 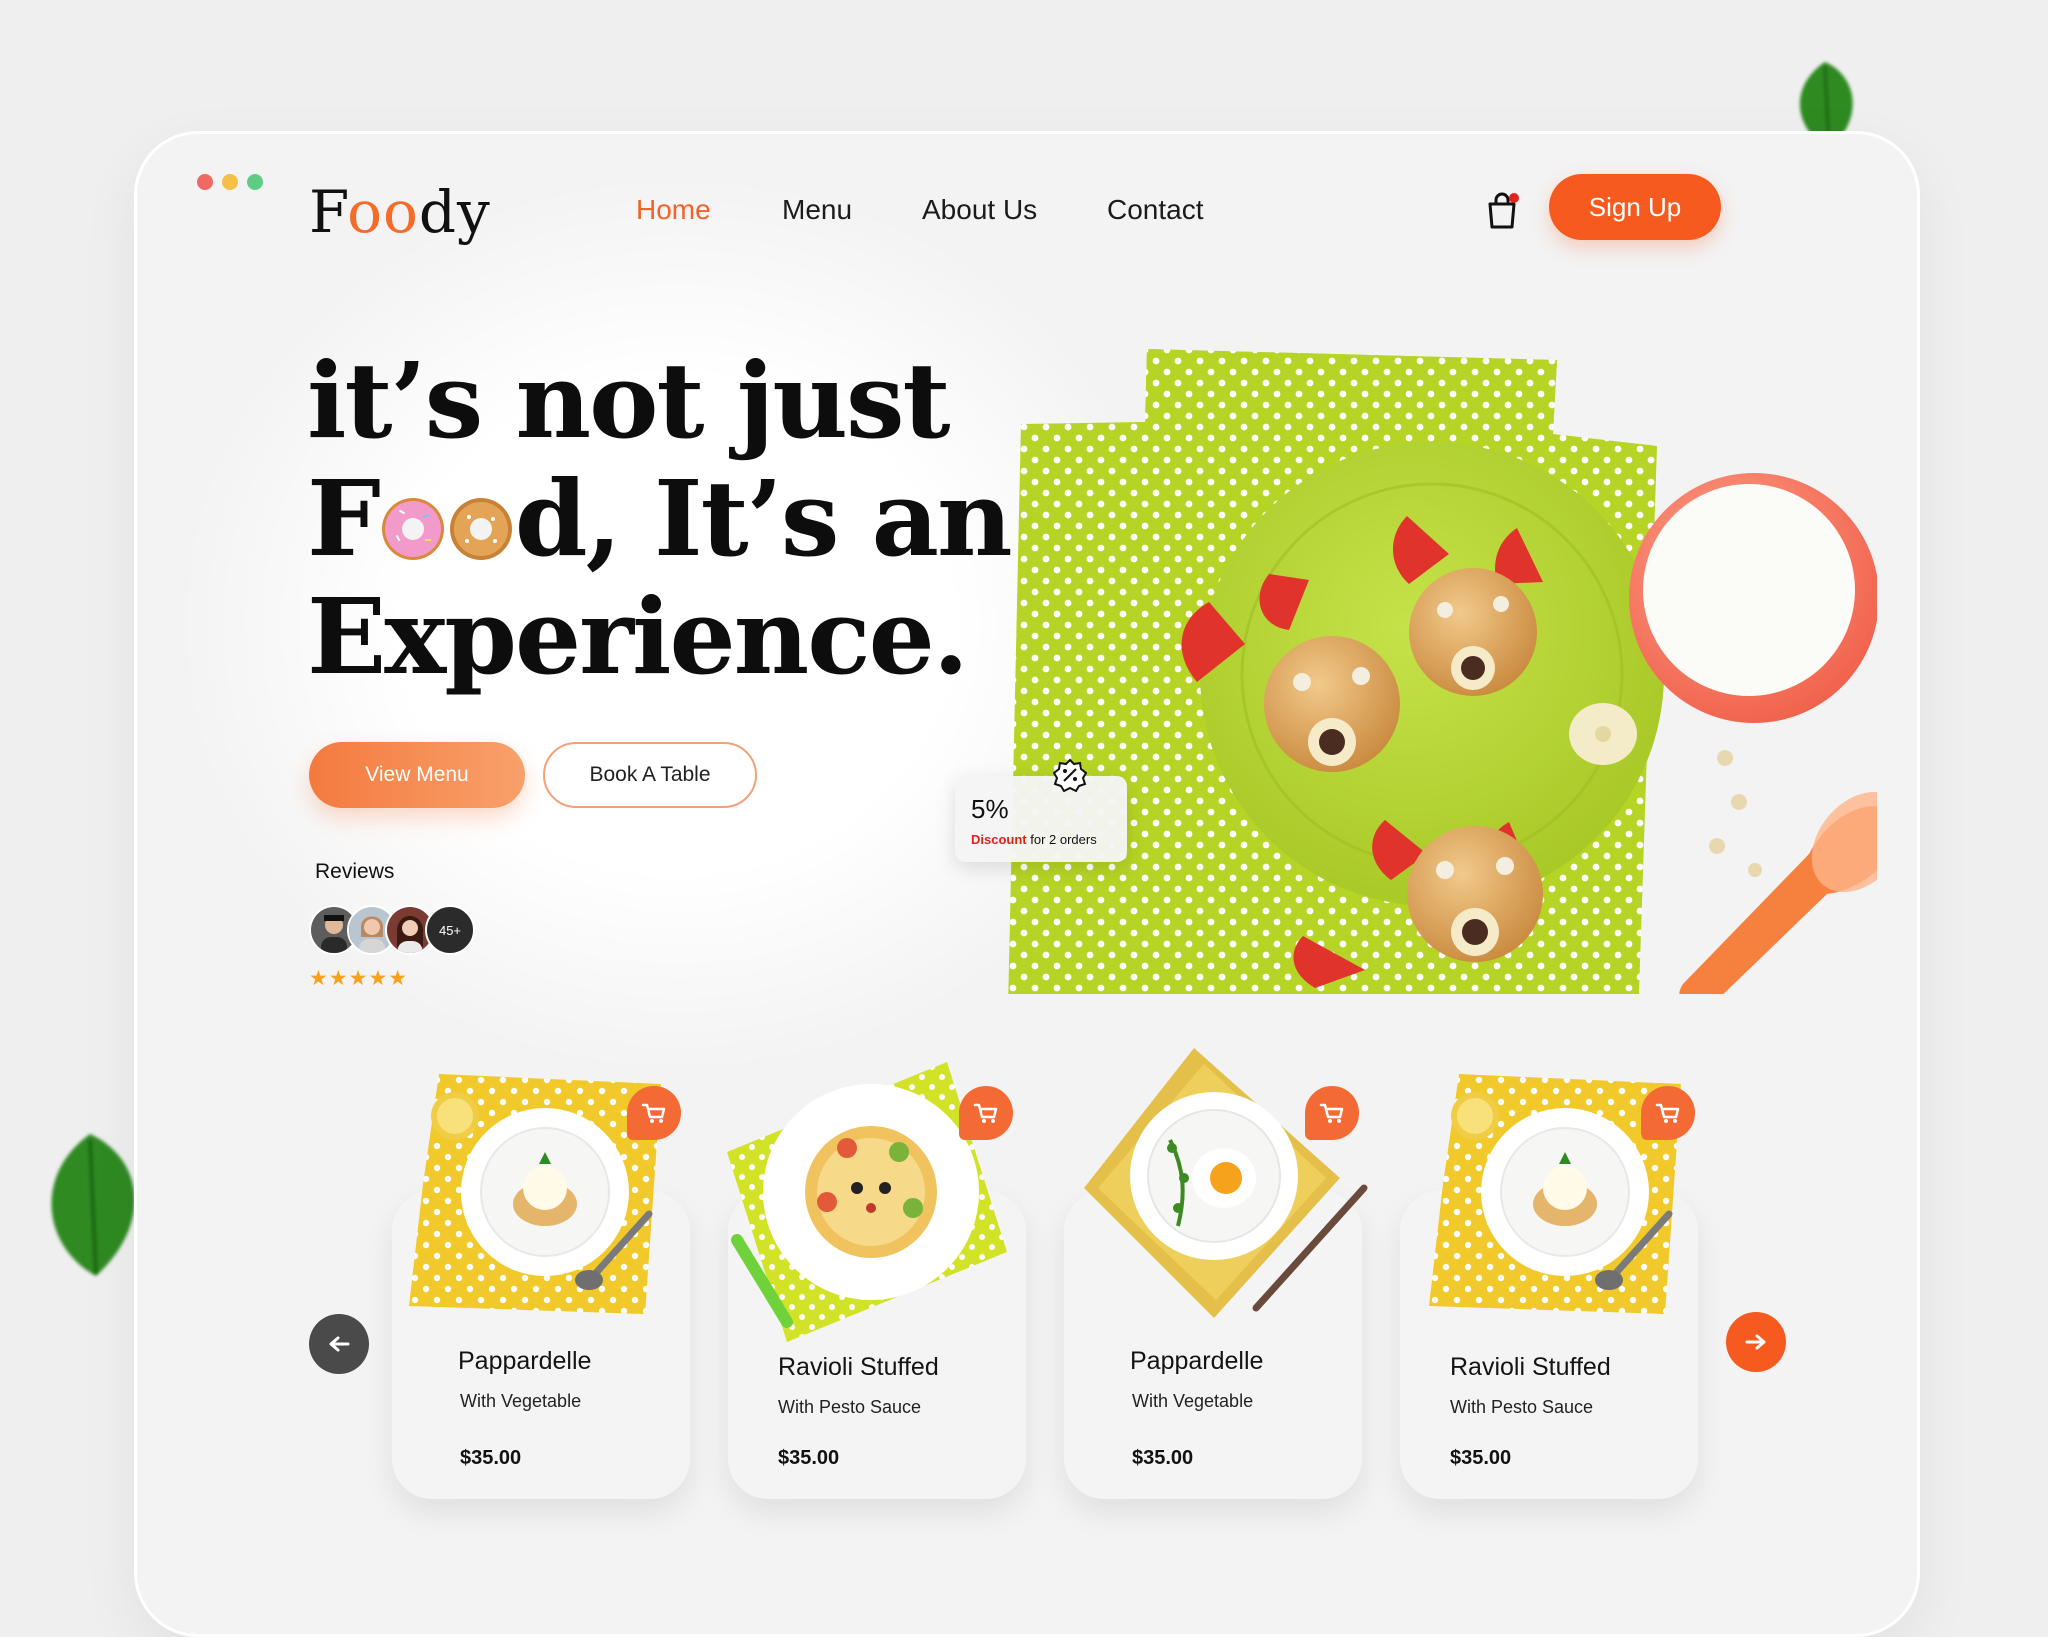 I want to click on hero-headline: it’s not just Fd, It’s an Experience., so click(x=660, y=518).